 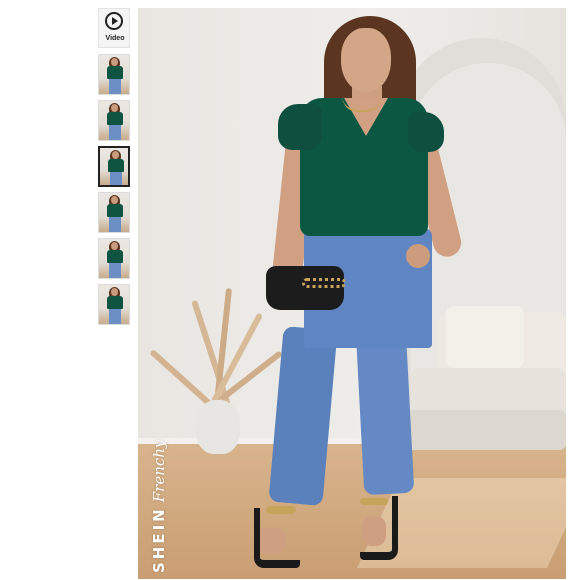 I want to click on vase, so click(x=218, y=427).